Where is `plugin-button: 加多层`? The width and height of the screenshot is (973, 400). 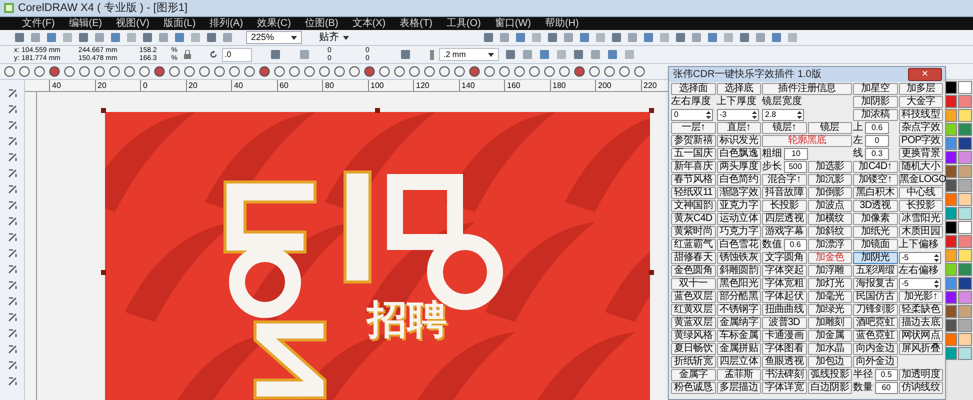 plugin-button: 加多层 is located at coordinates (920, 89).